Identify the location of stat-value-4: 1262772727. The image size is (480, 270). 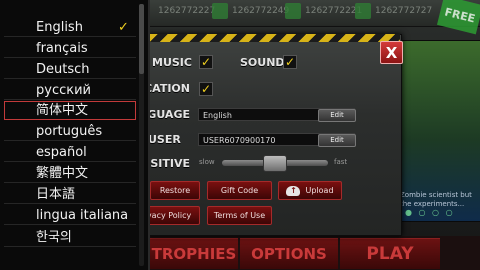
(404, 11).